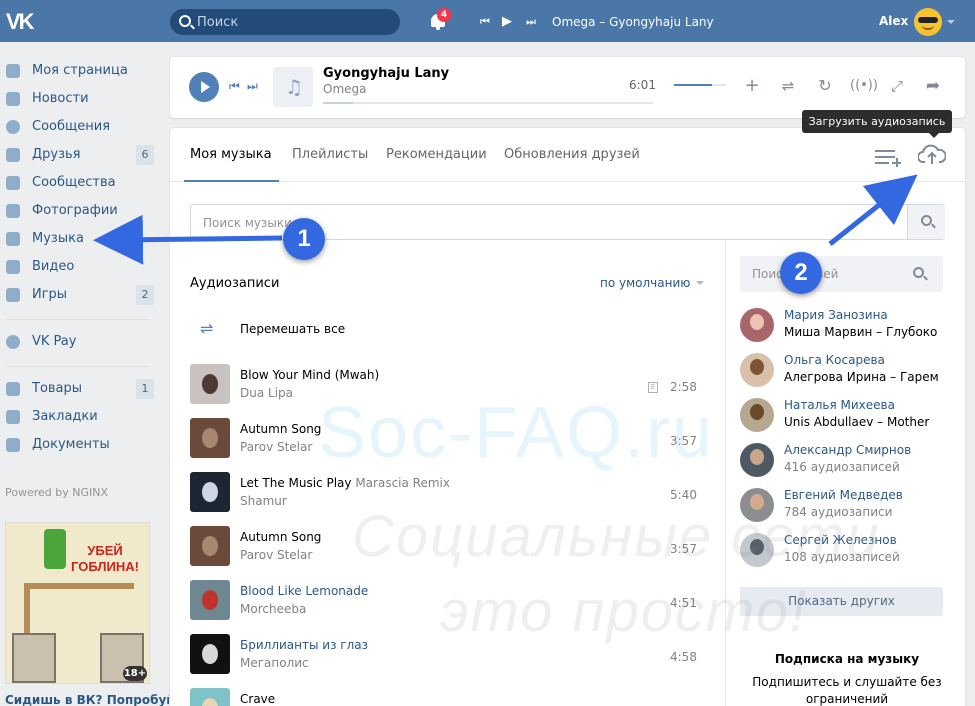  What do you see at coordinates (90, 699) in the screenshot?
I see `ad-caption: Сидишь в ВК? Попробуй` at bounding box center [90, 699].